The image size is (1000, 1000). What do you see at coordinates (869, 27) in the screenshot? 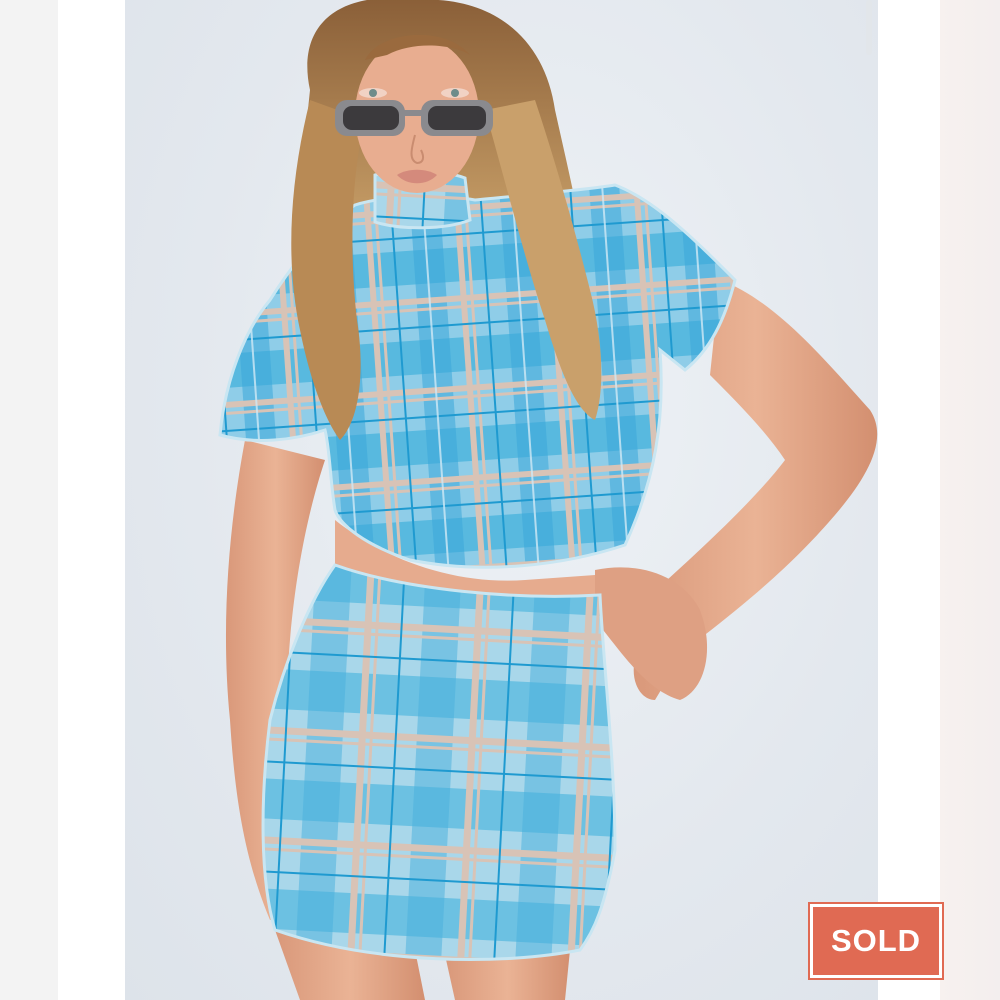
I see `scroll-indicator` at bounding box center [869, 27].